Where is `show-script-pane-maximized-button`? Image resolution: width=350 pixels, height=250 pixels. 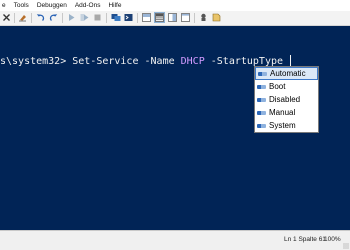 show-script-pane-maximized-button is located at coordinates (172, 17).